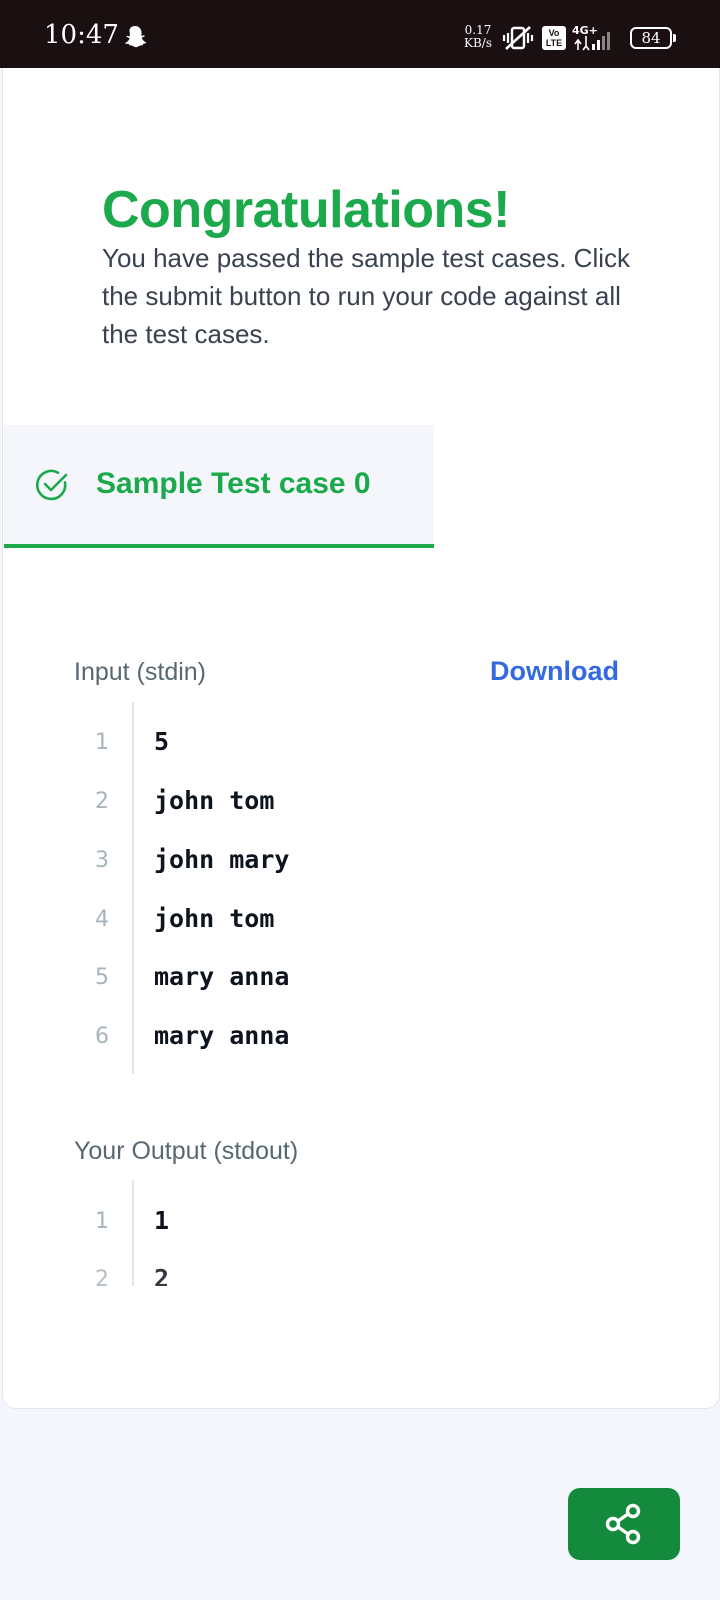  What do you see at coordinates (518, 38) in the screenshot?
I see `vibrate-off-icon` at bounding box center [518, 38].